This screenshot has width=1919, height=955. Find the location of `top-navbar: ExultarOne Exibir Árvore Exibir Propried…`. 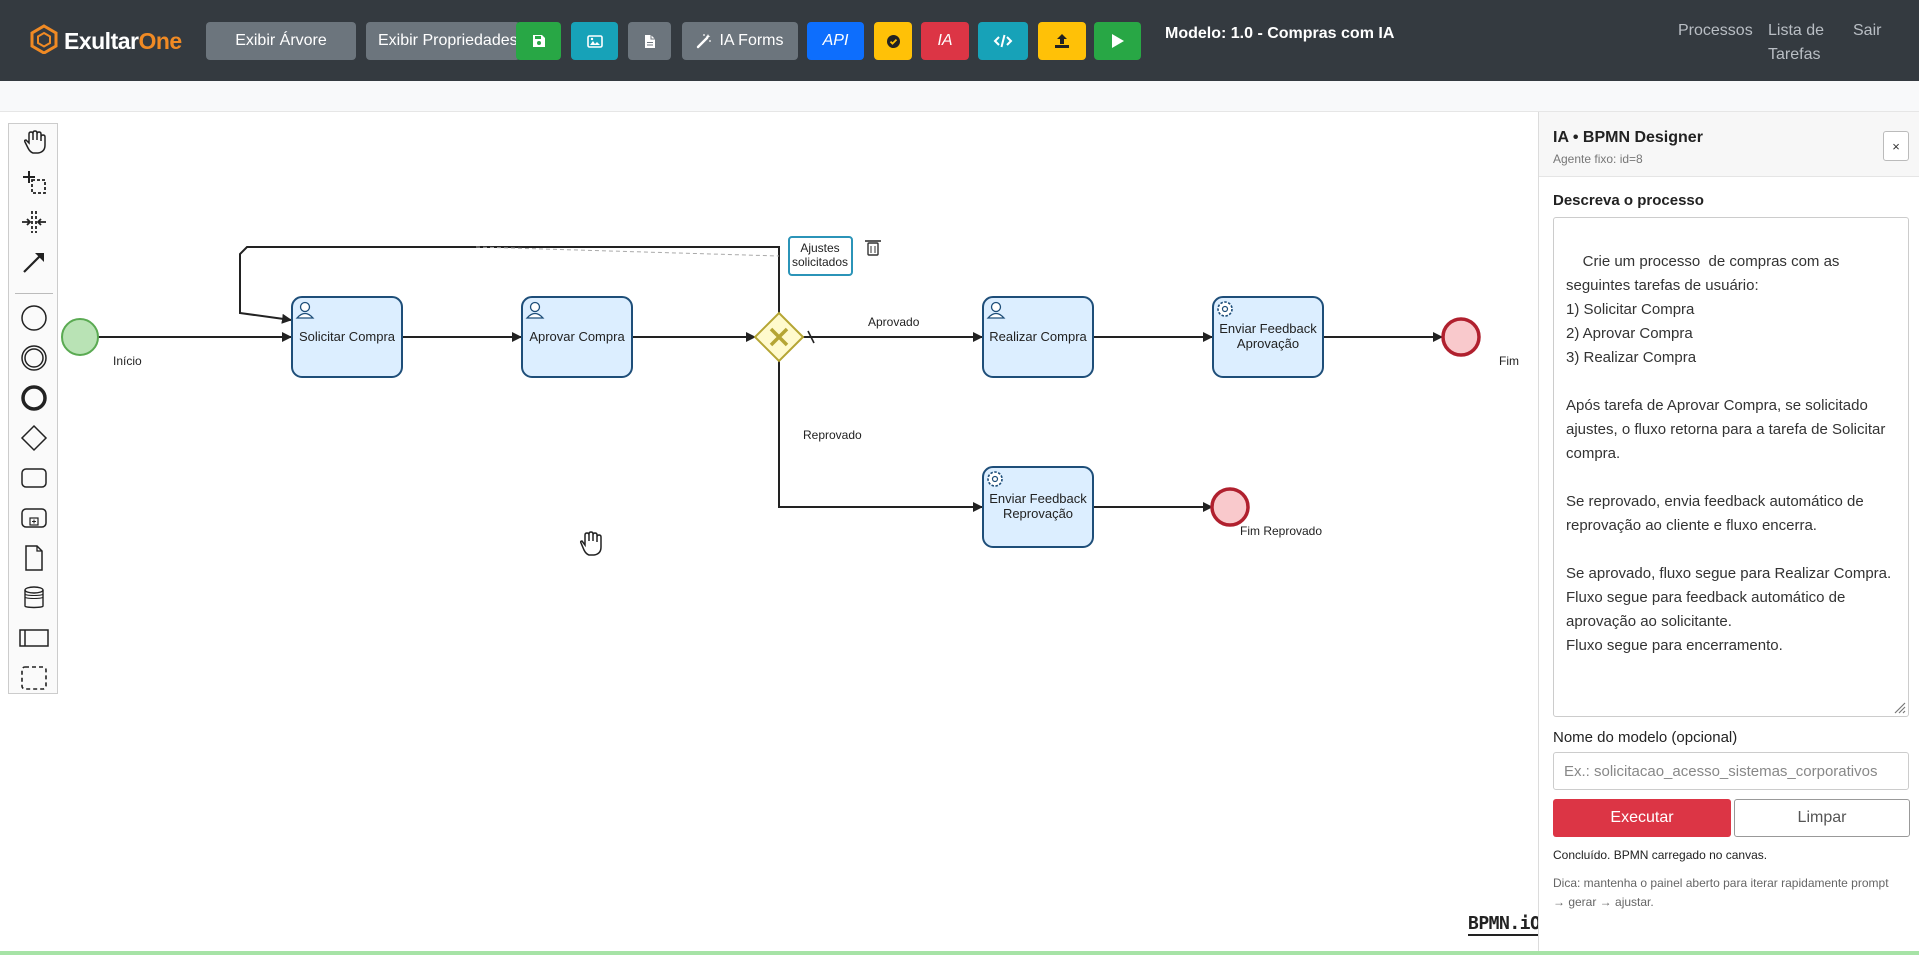

top-navbar: ExultarOne Exibir Árvore Exibir Propried… is located at coordinates (959, 40).